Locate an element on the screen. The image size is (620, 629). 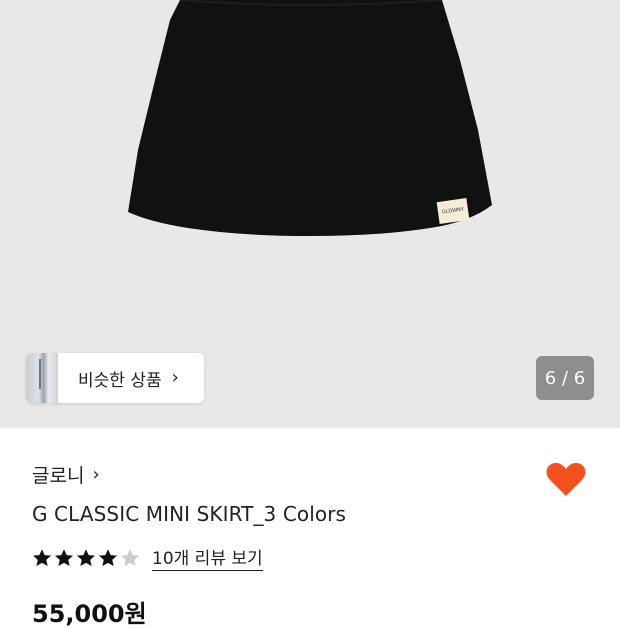
similar-products-label: 비슷한 상품 is located at coordinates (120, 380).